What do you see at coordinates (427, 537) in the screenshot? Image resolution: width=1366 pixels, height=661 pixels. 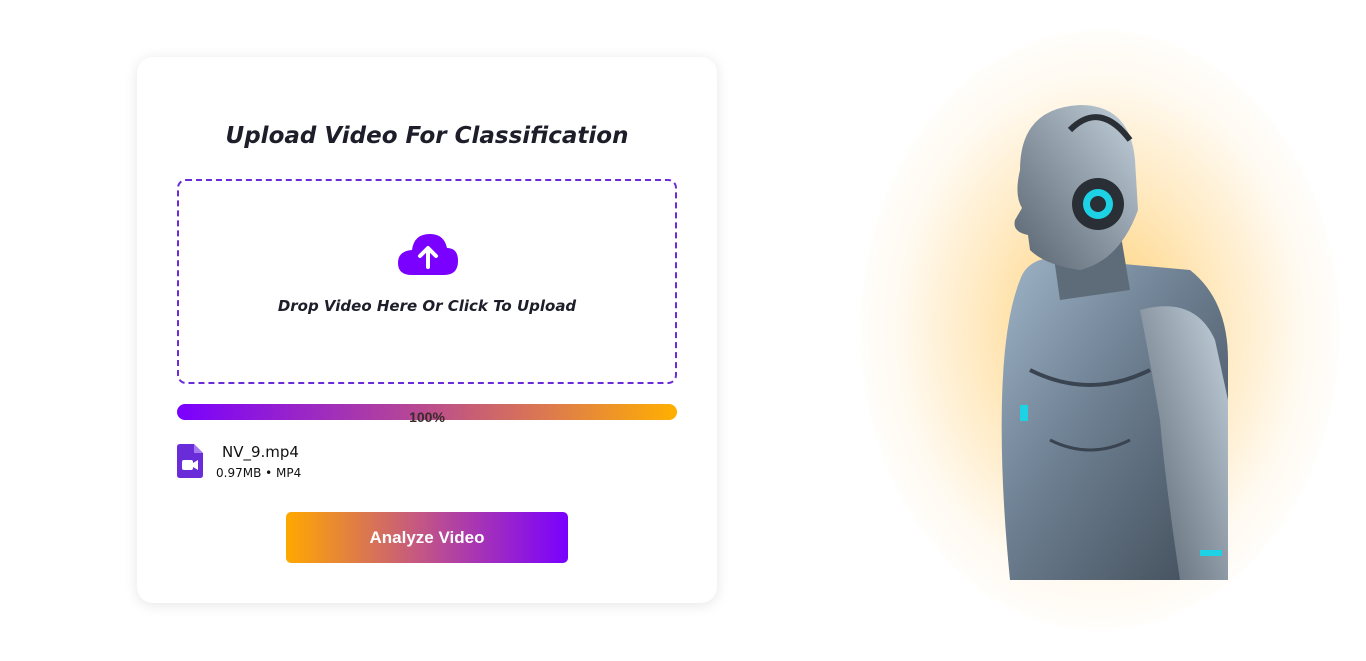 I see `analyze-video-button: Analyze Video` at bounding box center [427, 537].